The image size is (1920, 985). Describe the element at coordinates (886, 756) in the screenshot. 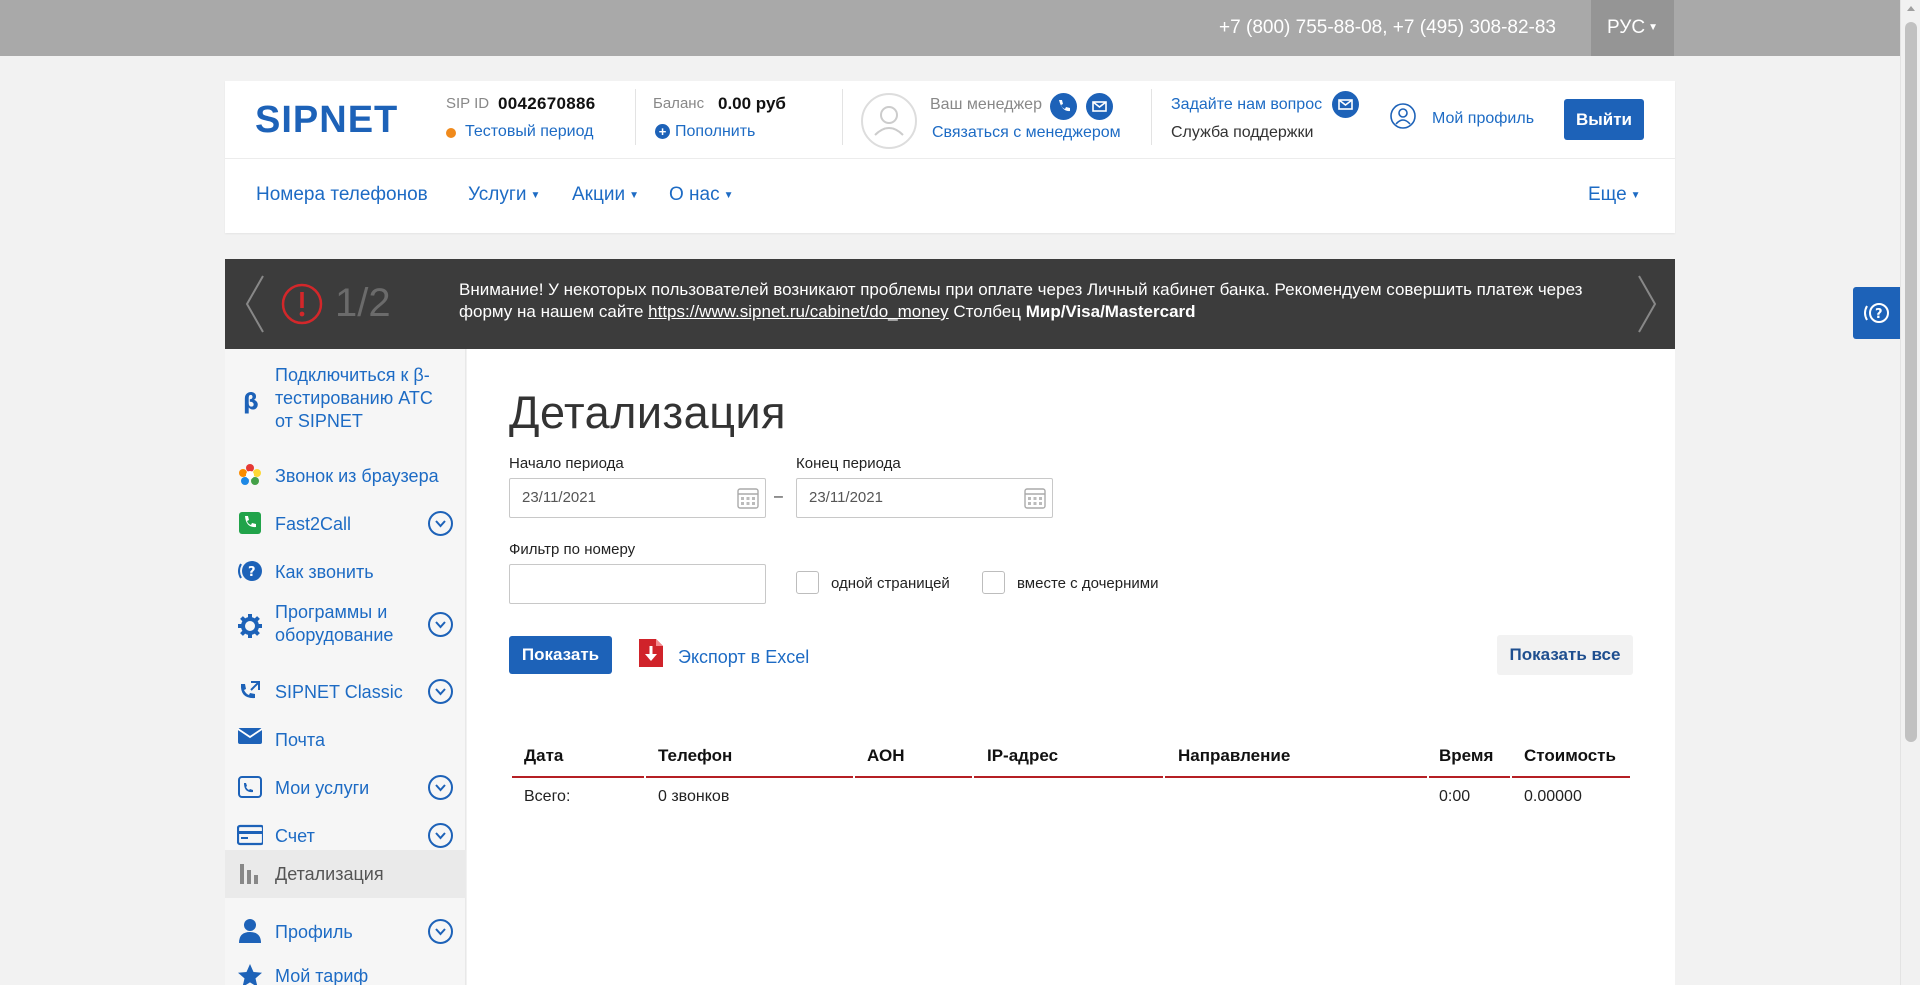

I see `column-header-caller-id: АОН` at that location.